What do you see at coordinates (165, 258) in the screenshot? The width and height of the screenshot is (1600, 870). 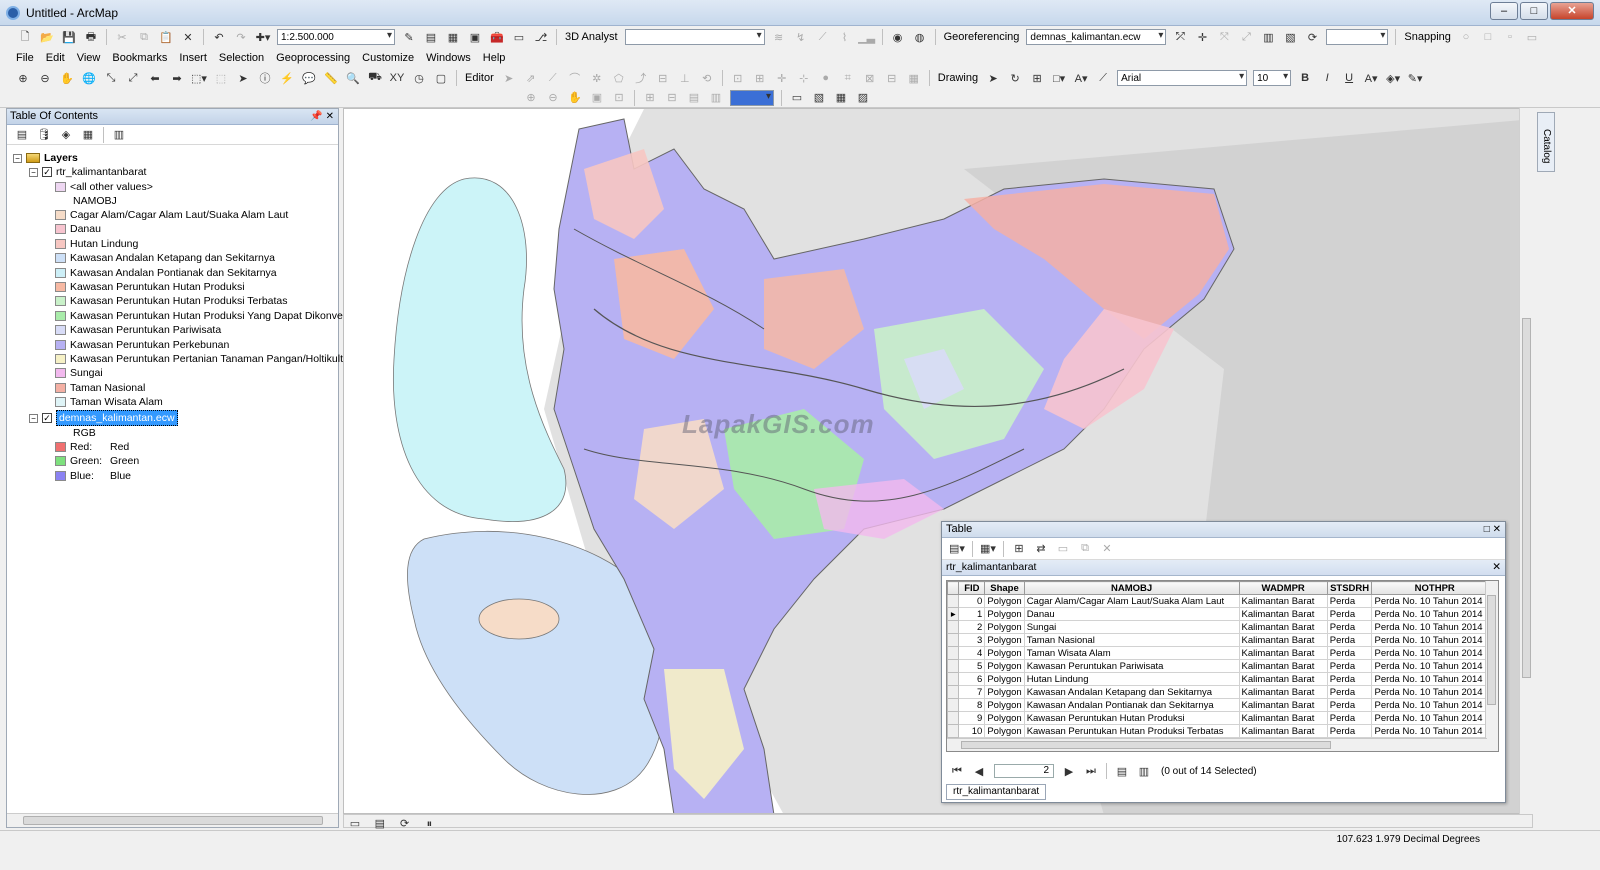 I see `legend-class-item: Kawasan Andalan Ketapang dan Sekitarnya` at bounding box center [165, 258].